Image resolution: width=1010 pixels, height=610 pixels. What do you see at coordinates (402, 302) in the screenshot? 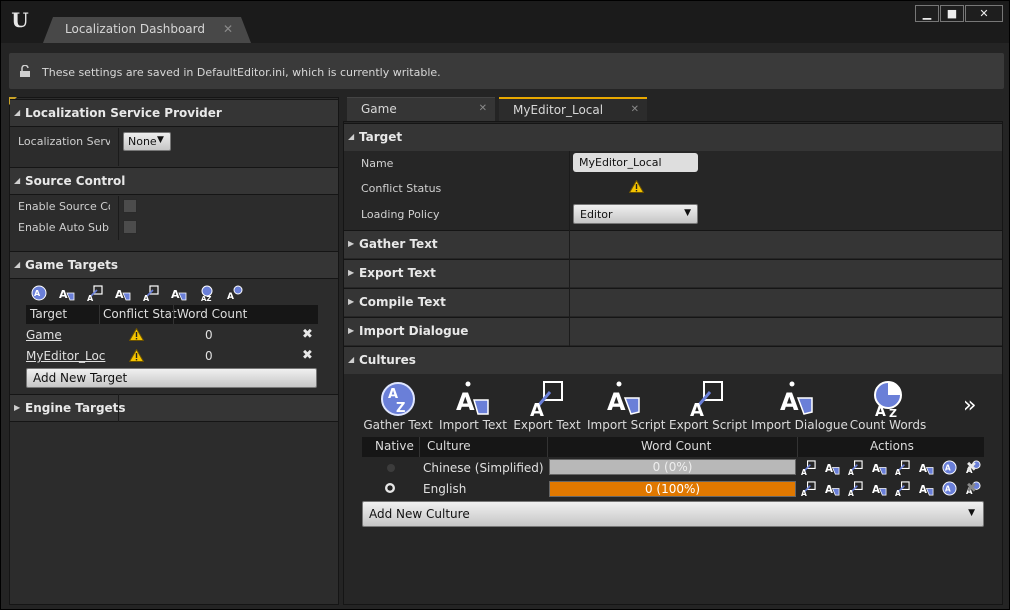
I see `compile-text-category-label: Compile Text` at bounding box center [402, 302].